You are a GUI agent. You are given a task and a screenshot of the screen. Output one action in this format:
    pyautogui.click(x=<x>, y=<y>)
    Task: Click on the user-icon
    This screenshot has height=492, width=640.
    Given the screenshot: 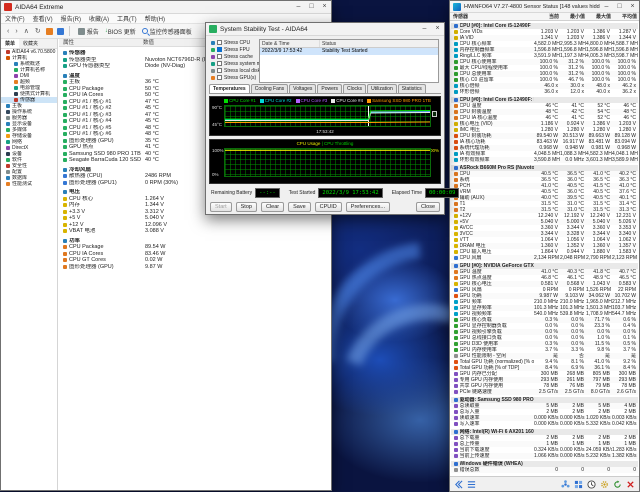 What is the action you would take?
    pyautogui.click(x=49, y=31)
    